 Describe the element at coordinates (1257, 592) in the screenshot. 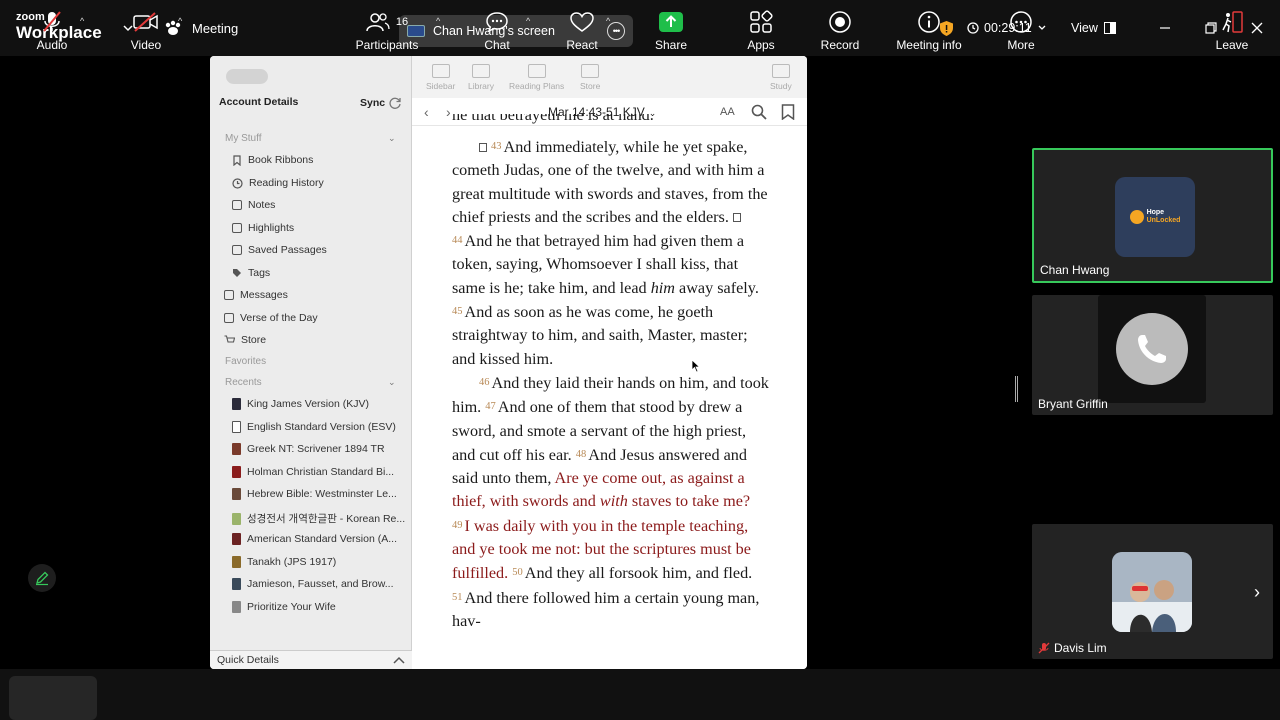

I see `next-page-arrow-icon: ›` at that location.